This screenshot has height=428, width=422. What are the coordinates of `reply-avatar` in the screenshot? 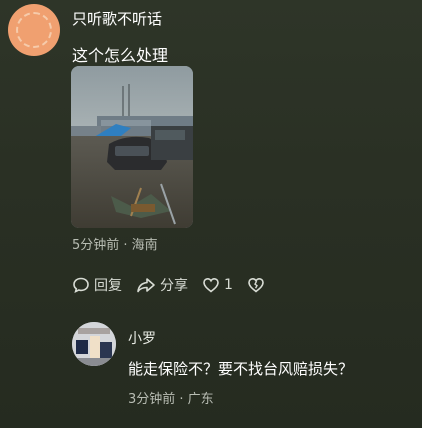 It's located at (94, 344).